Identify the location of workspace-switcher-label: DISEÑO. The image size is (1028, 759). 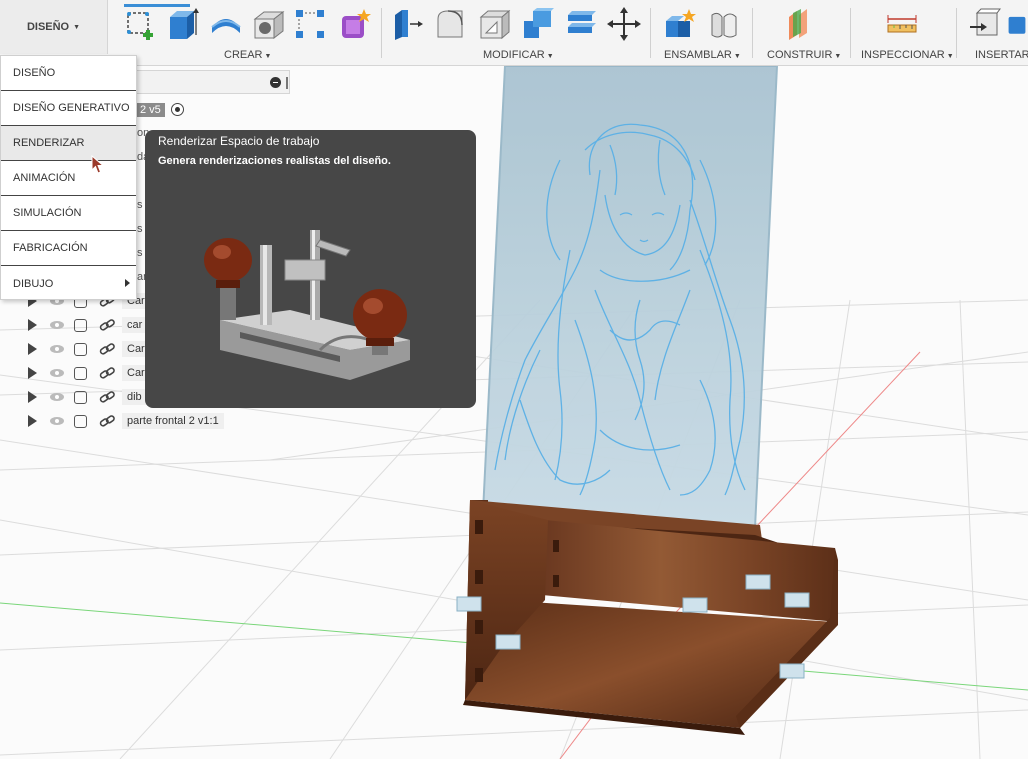
(48, 27).